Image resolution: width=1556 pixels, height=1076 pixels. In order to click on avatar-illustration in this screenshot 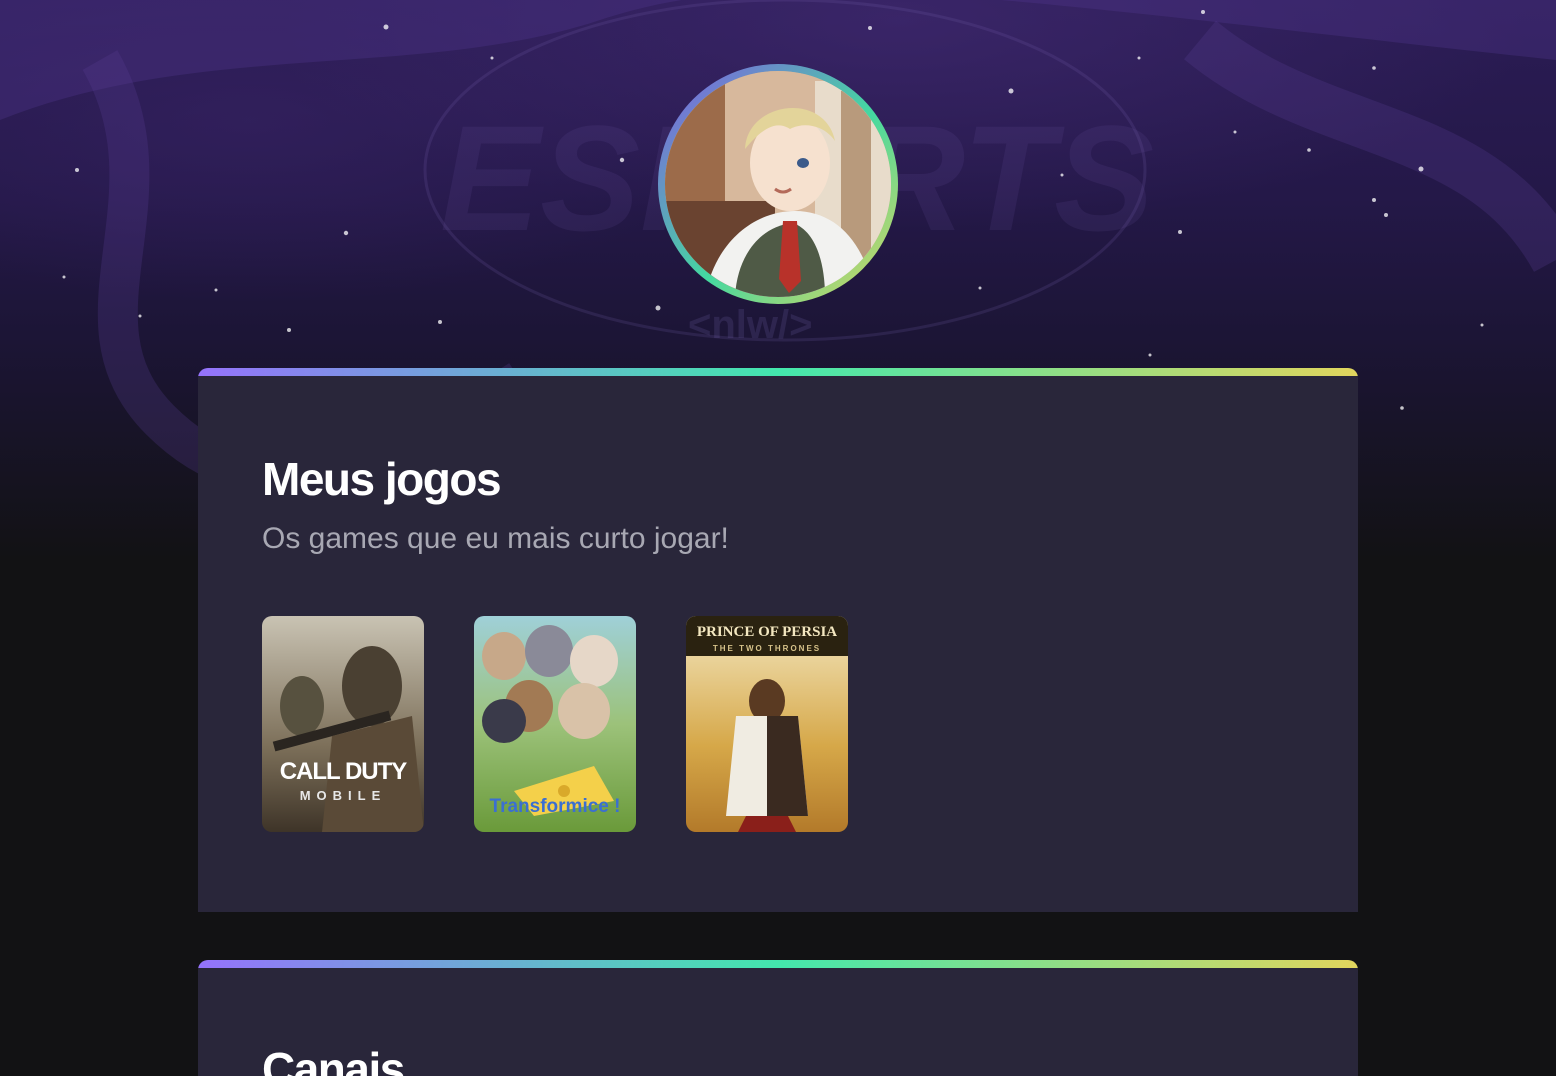, I will do `click(778, 184)`.